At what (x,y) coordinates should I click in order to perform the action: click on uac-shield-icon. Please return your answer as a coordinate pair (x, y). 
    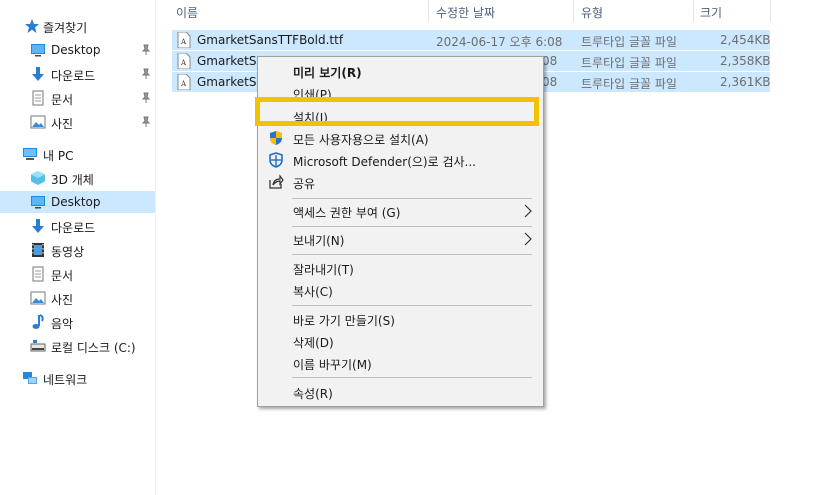
    Looking at the image, I should click on (276, 138).